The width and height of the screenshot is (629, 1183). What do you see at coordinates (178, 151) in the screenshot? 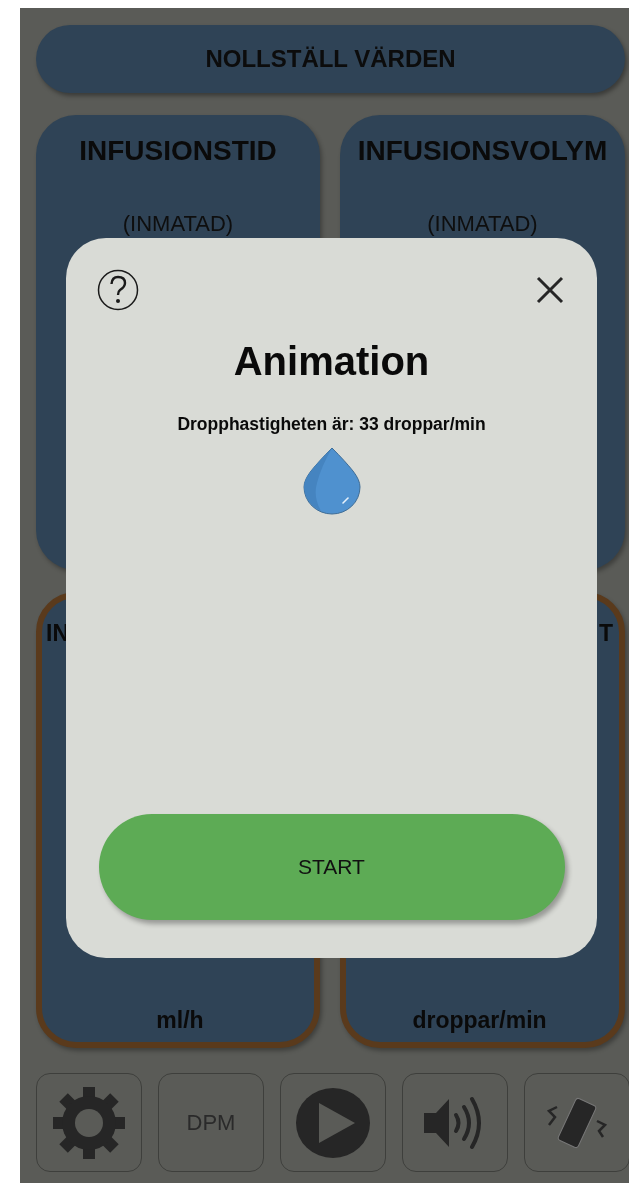
I see `card-title: INFUSIONSTID` at bounding box center [178, 151].